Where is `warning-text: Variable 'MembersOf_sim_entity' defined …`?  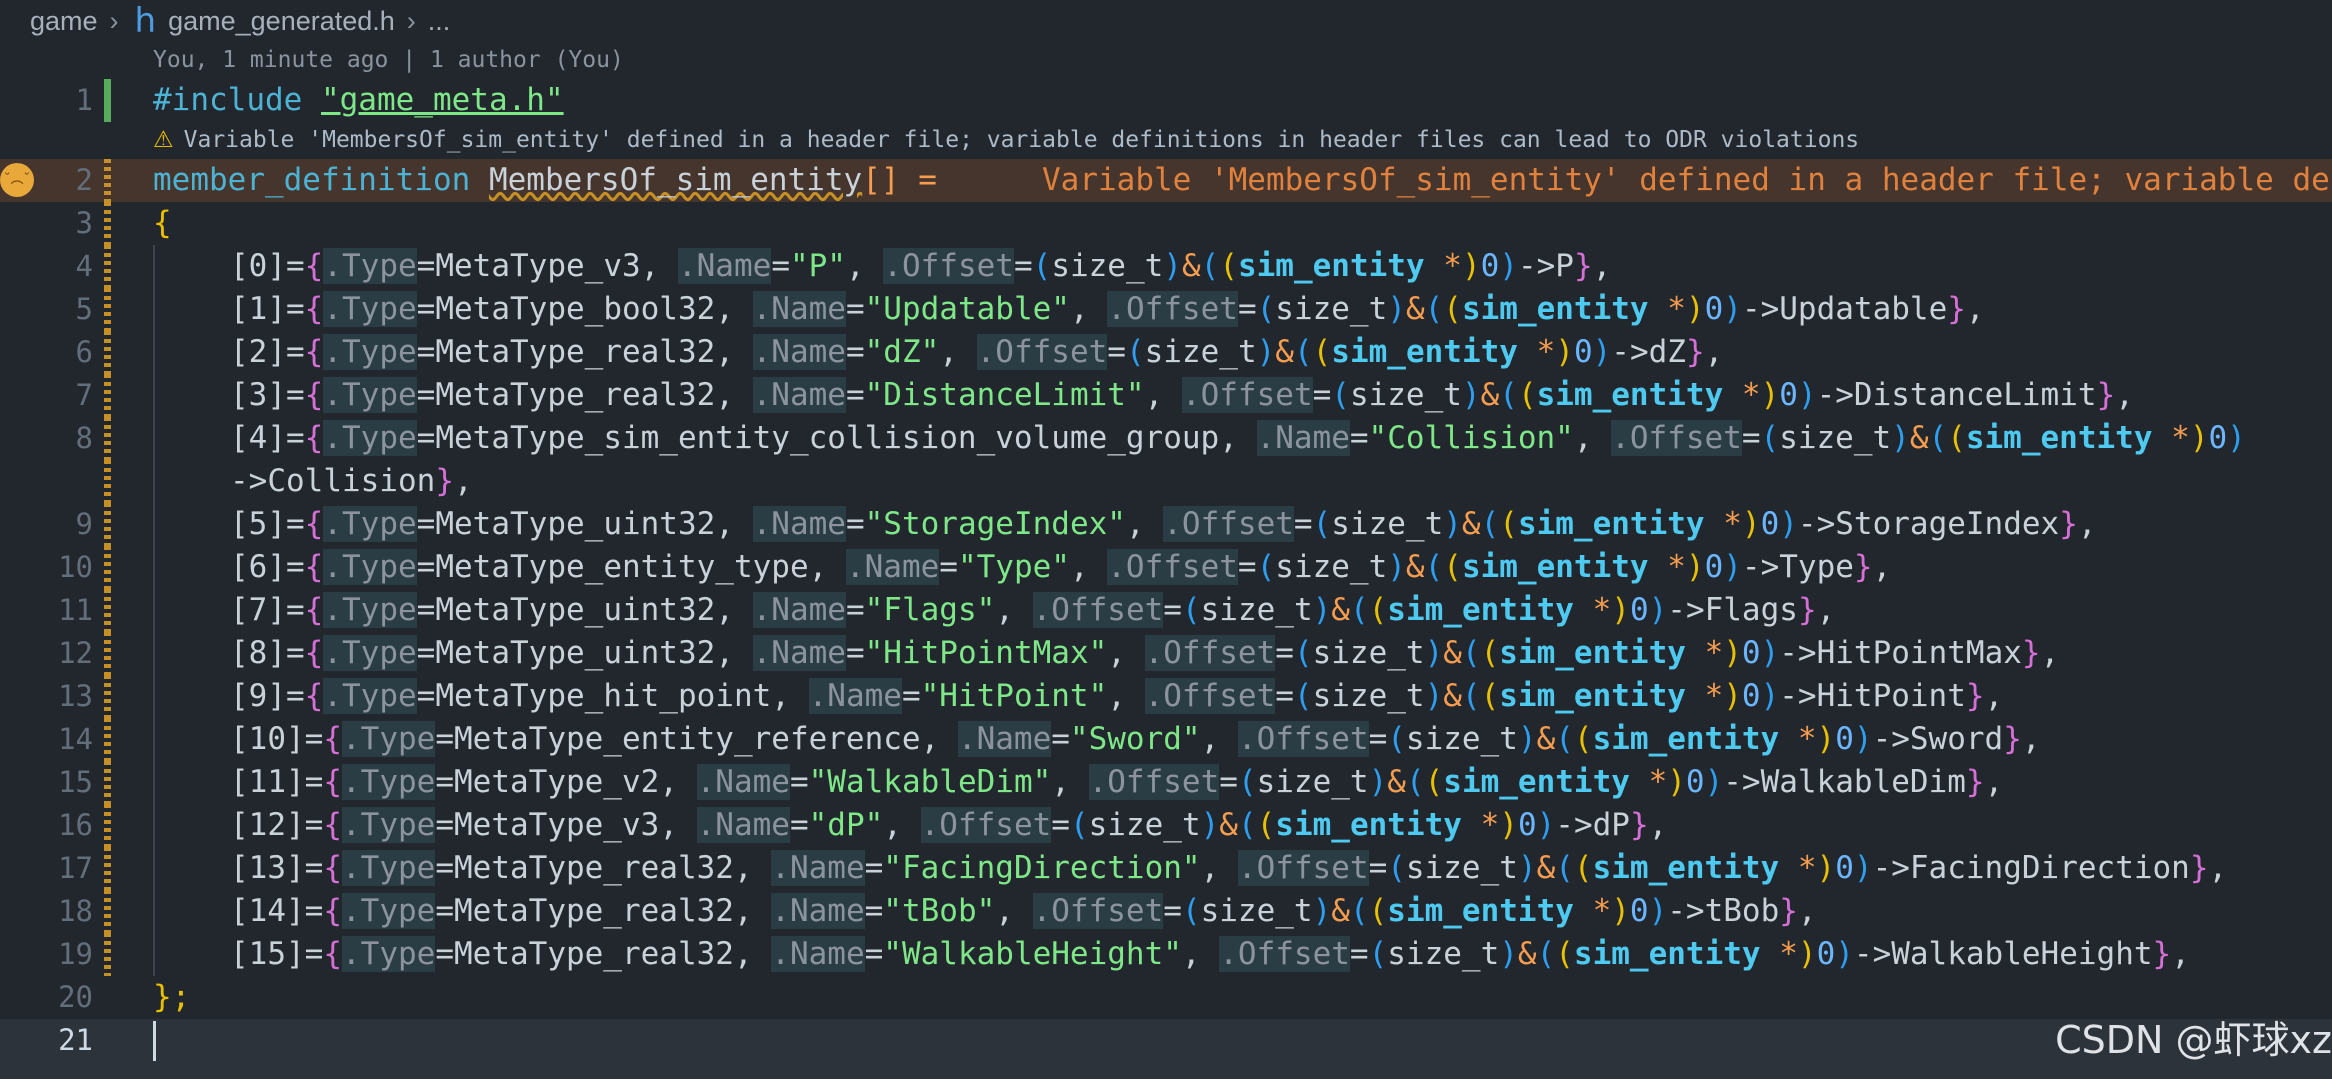
warning-text: Variable 'MembersOf_sim_entity' defined … is located at coordinates (1021, 140).